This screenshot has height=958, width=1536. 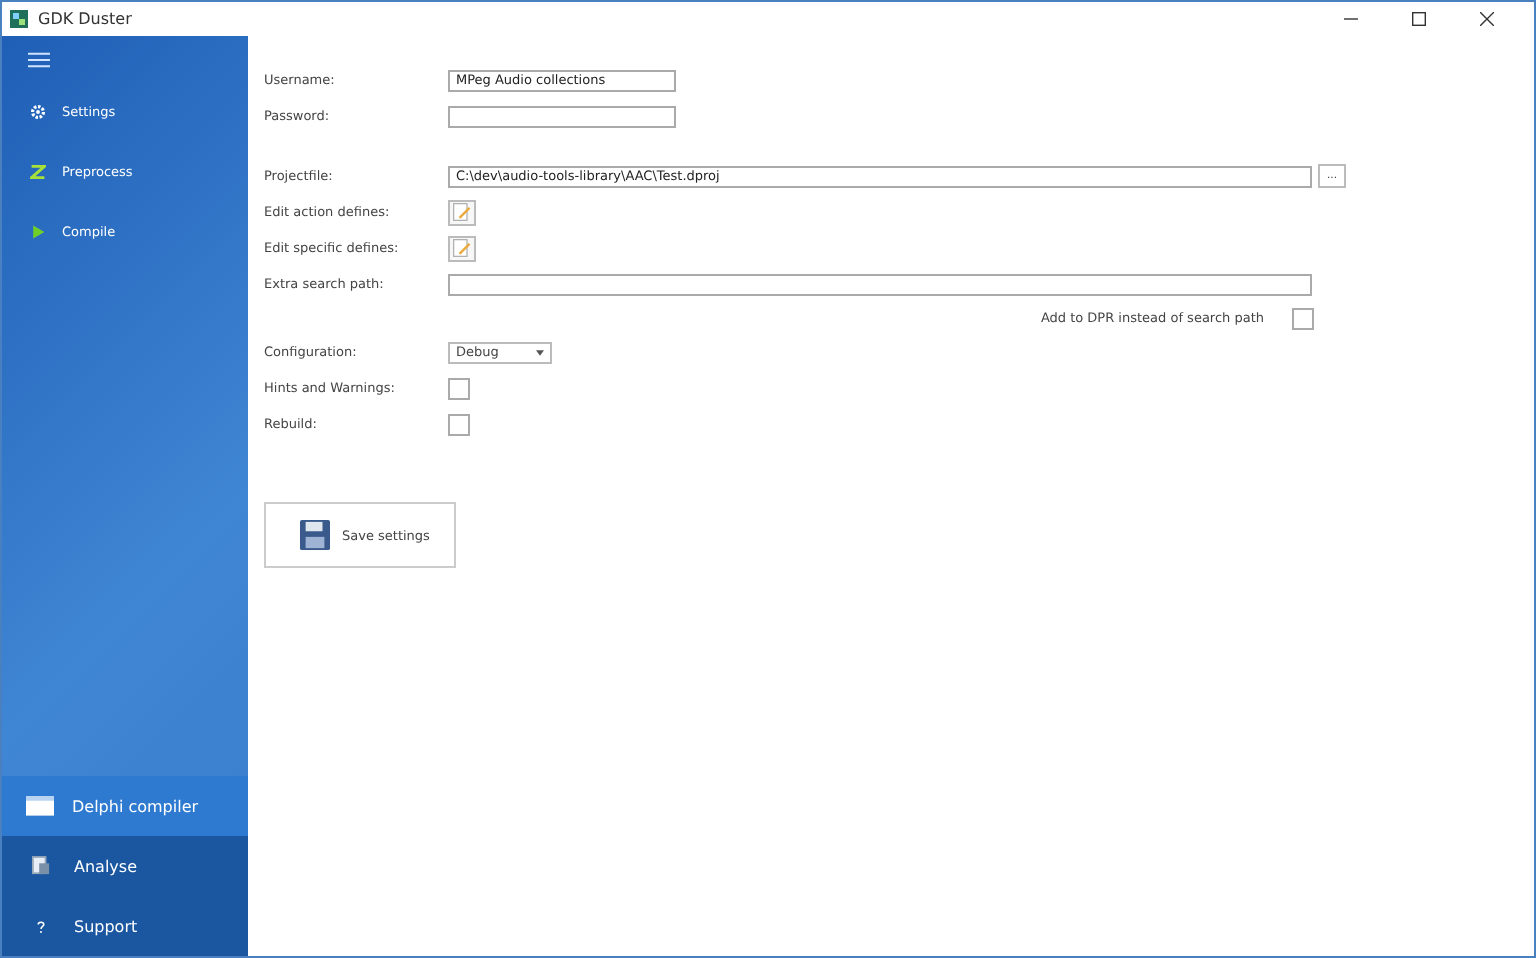 What do you see at coordinates (125, 806) in the screenshot?
I see `sidebar-section: Delphi compiler` at bounding box center [125, 806].